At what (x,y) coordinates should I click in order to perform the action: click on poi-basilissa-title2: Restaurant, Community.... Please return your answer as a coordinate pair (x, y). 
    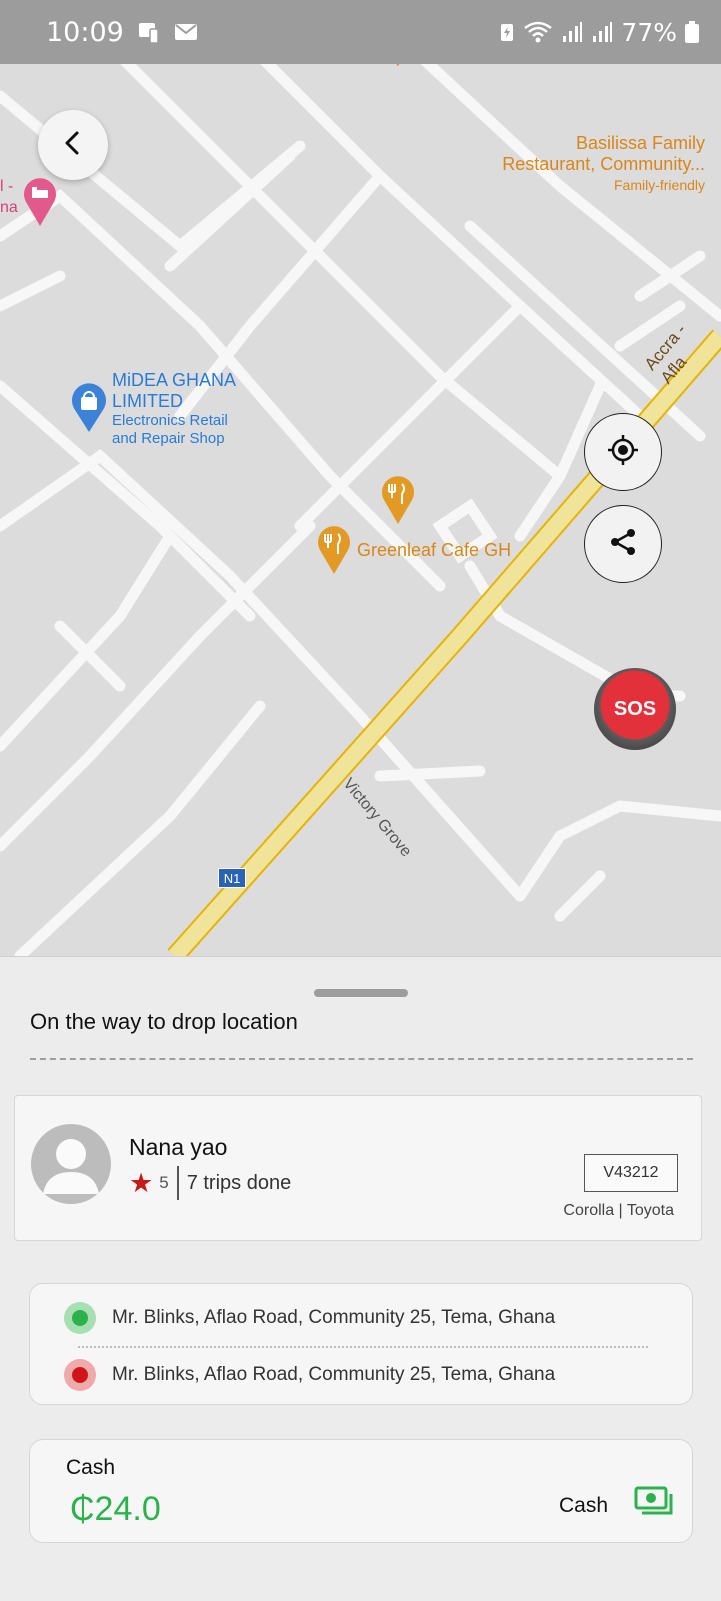
    Looking at the image, I should click on (603, 164).